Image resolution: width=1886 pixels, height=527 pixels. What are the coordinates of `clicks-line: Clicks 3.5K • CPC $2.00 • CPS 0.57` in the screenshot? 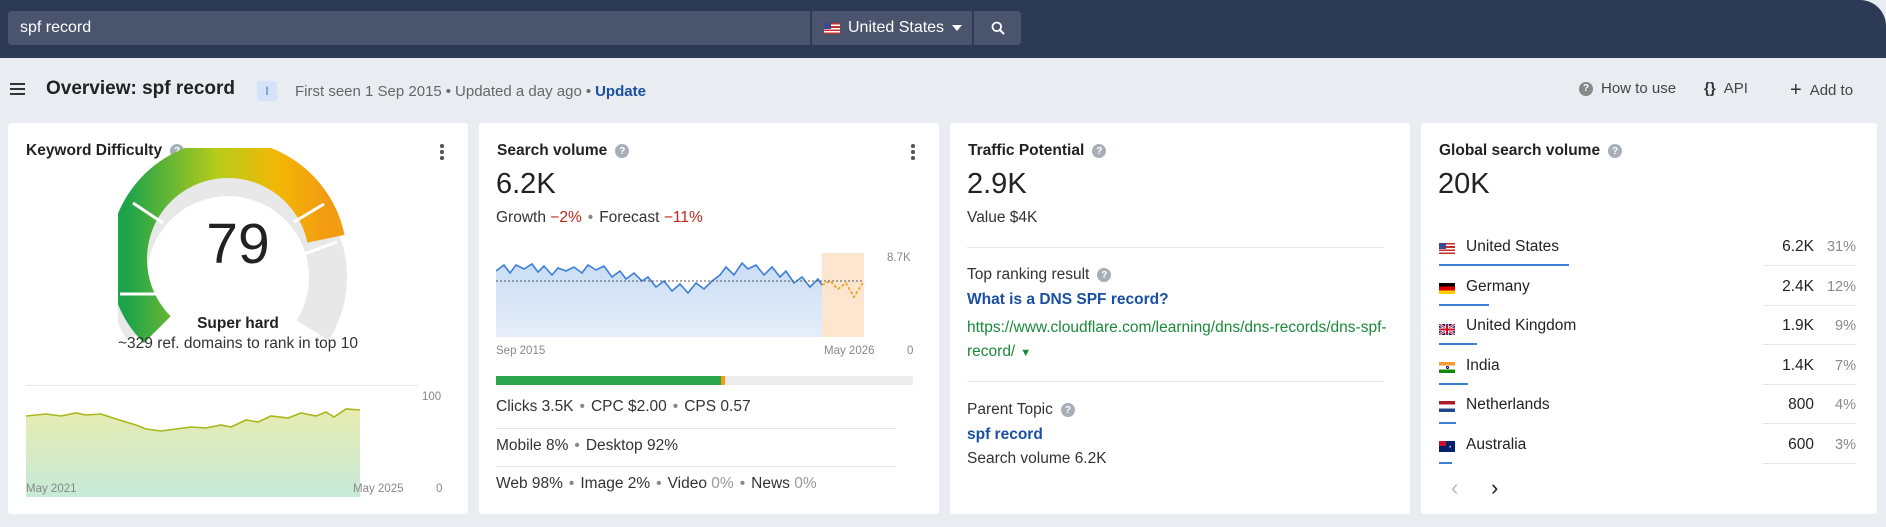 It's located at (623, 406).